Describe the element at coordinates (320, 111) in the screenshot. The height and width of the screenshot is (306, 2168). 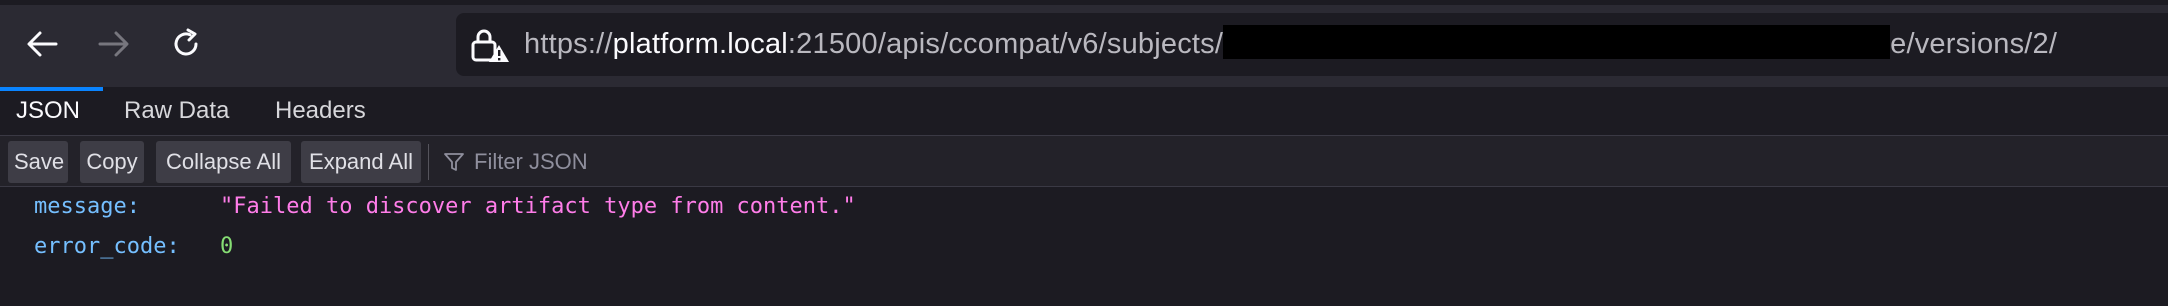
I see `tab-headers: Headers` at that location.